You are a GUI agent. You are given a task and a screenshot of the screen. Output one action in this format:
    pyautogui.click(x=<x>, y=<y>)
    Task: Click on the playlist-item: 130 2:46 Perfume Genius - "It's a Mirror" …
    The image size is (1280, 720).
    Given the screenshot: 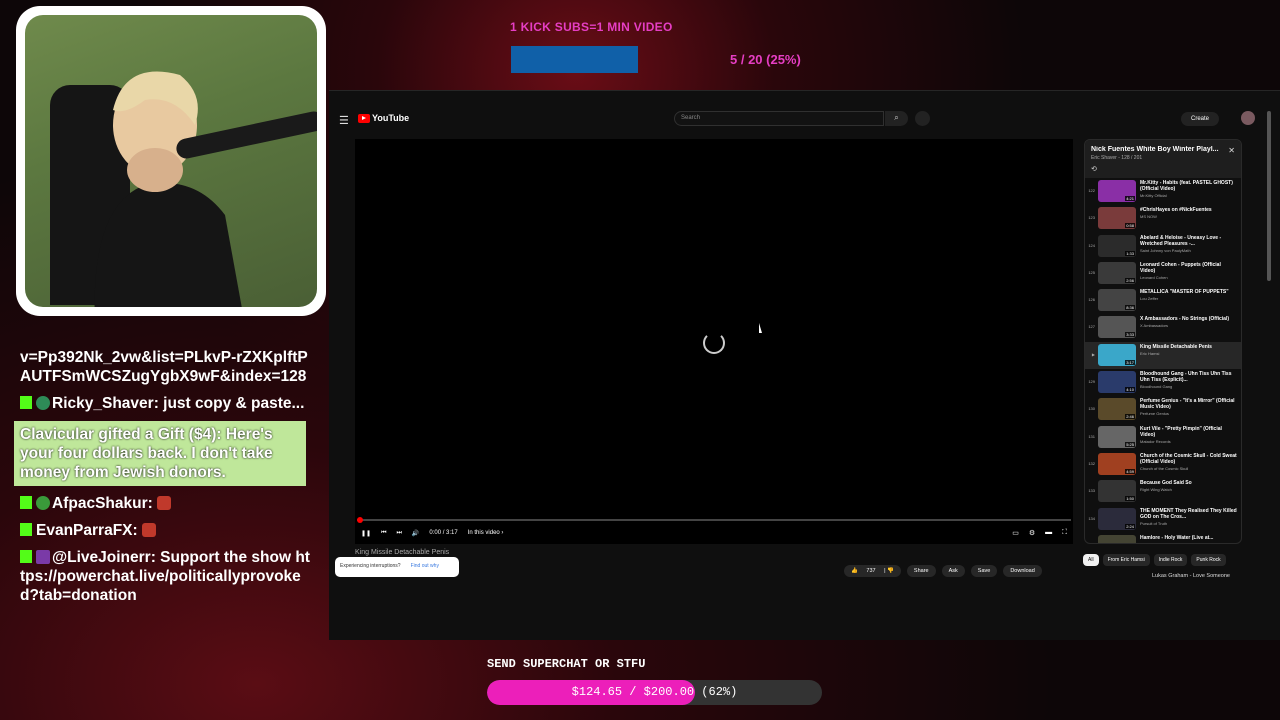 What is the action you would take?
    pyautogui.click(x=1163, y=409)
    